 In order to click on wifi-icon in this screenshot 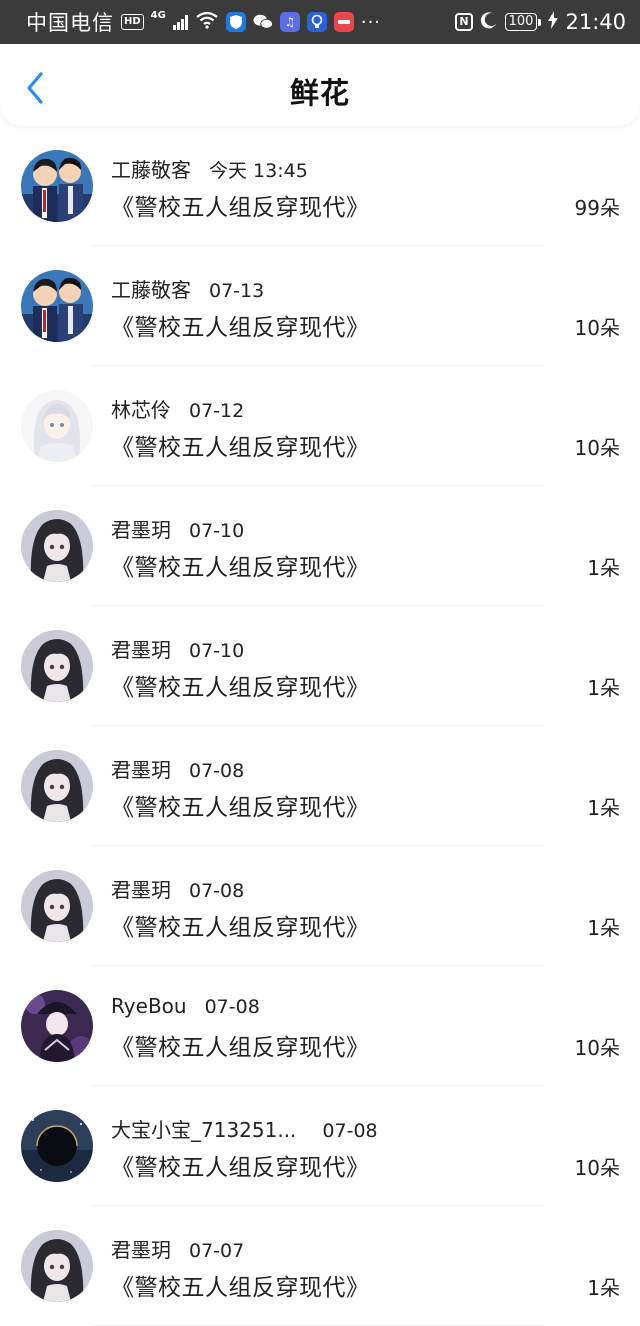, I will do `click(207, 22)`.